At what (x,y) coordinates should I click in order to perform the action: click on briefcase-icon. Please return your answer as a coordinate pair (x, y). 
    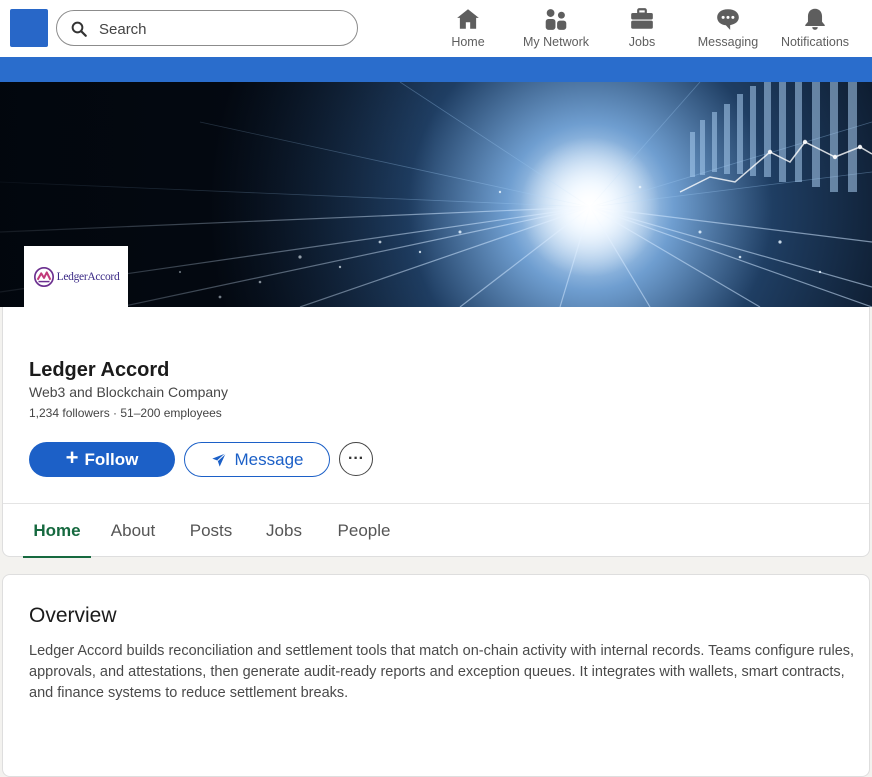
    Looking at the image, I should click on (642, 18).